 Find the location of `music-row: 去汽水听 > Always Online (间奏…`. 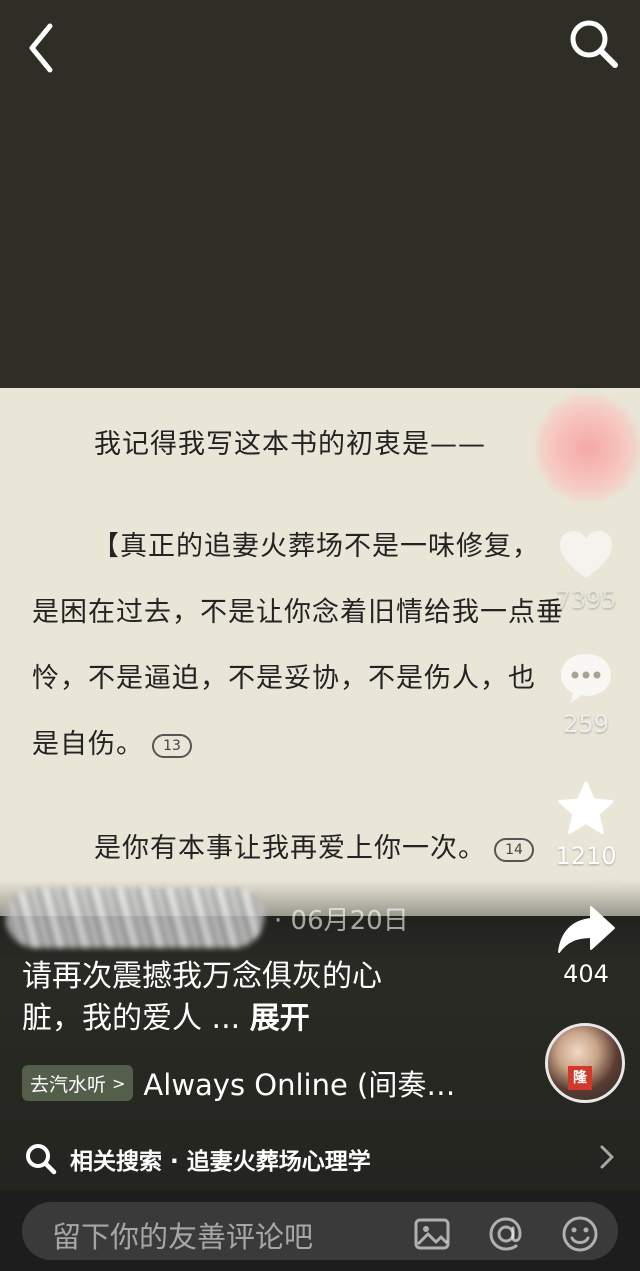

music-row: 去汽水听 > Always Online (间奏… is located at coordinates (282, 1083).